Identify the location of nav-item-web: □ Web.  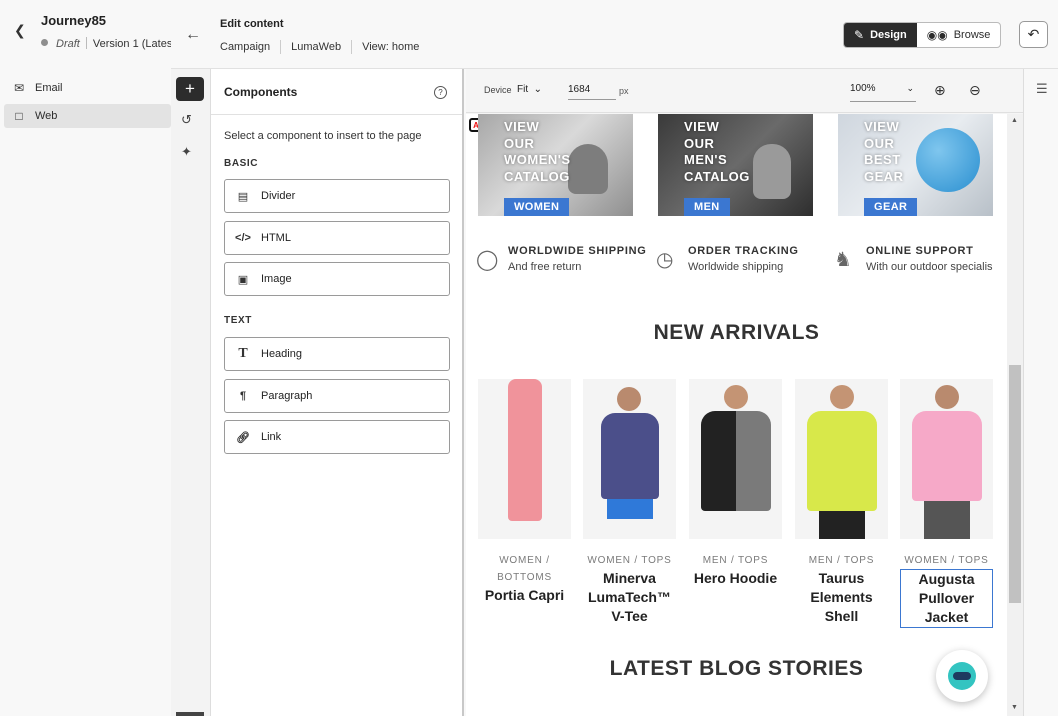
(87, 116).